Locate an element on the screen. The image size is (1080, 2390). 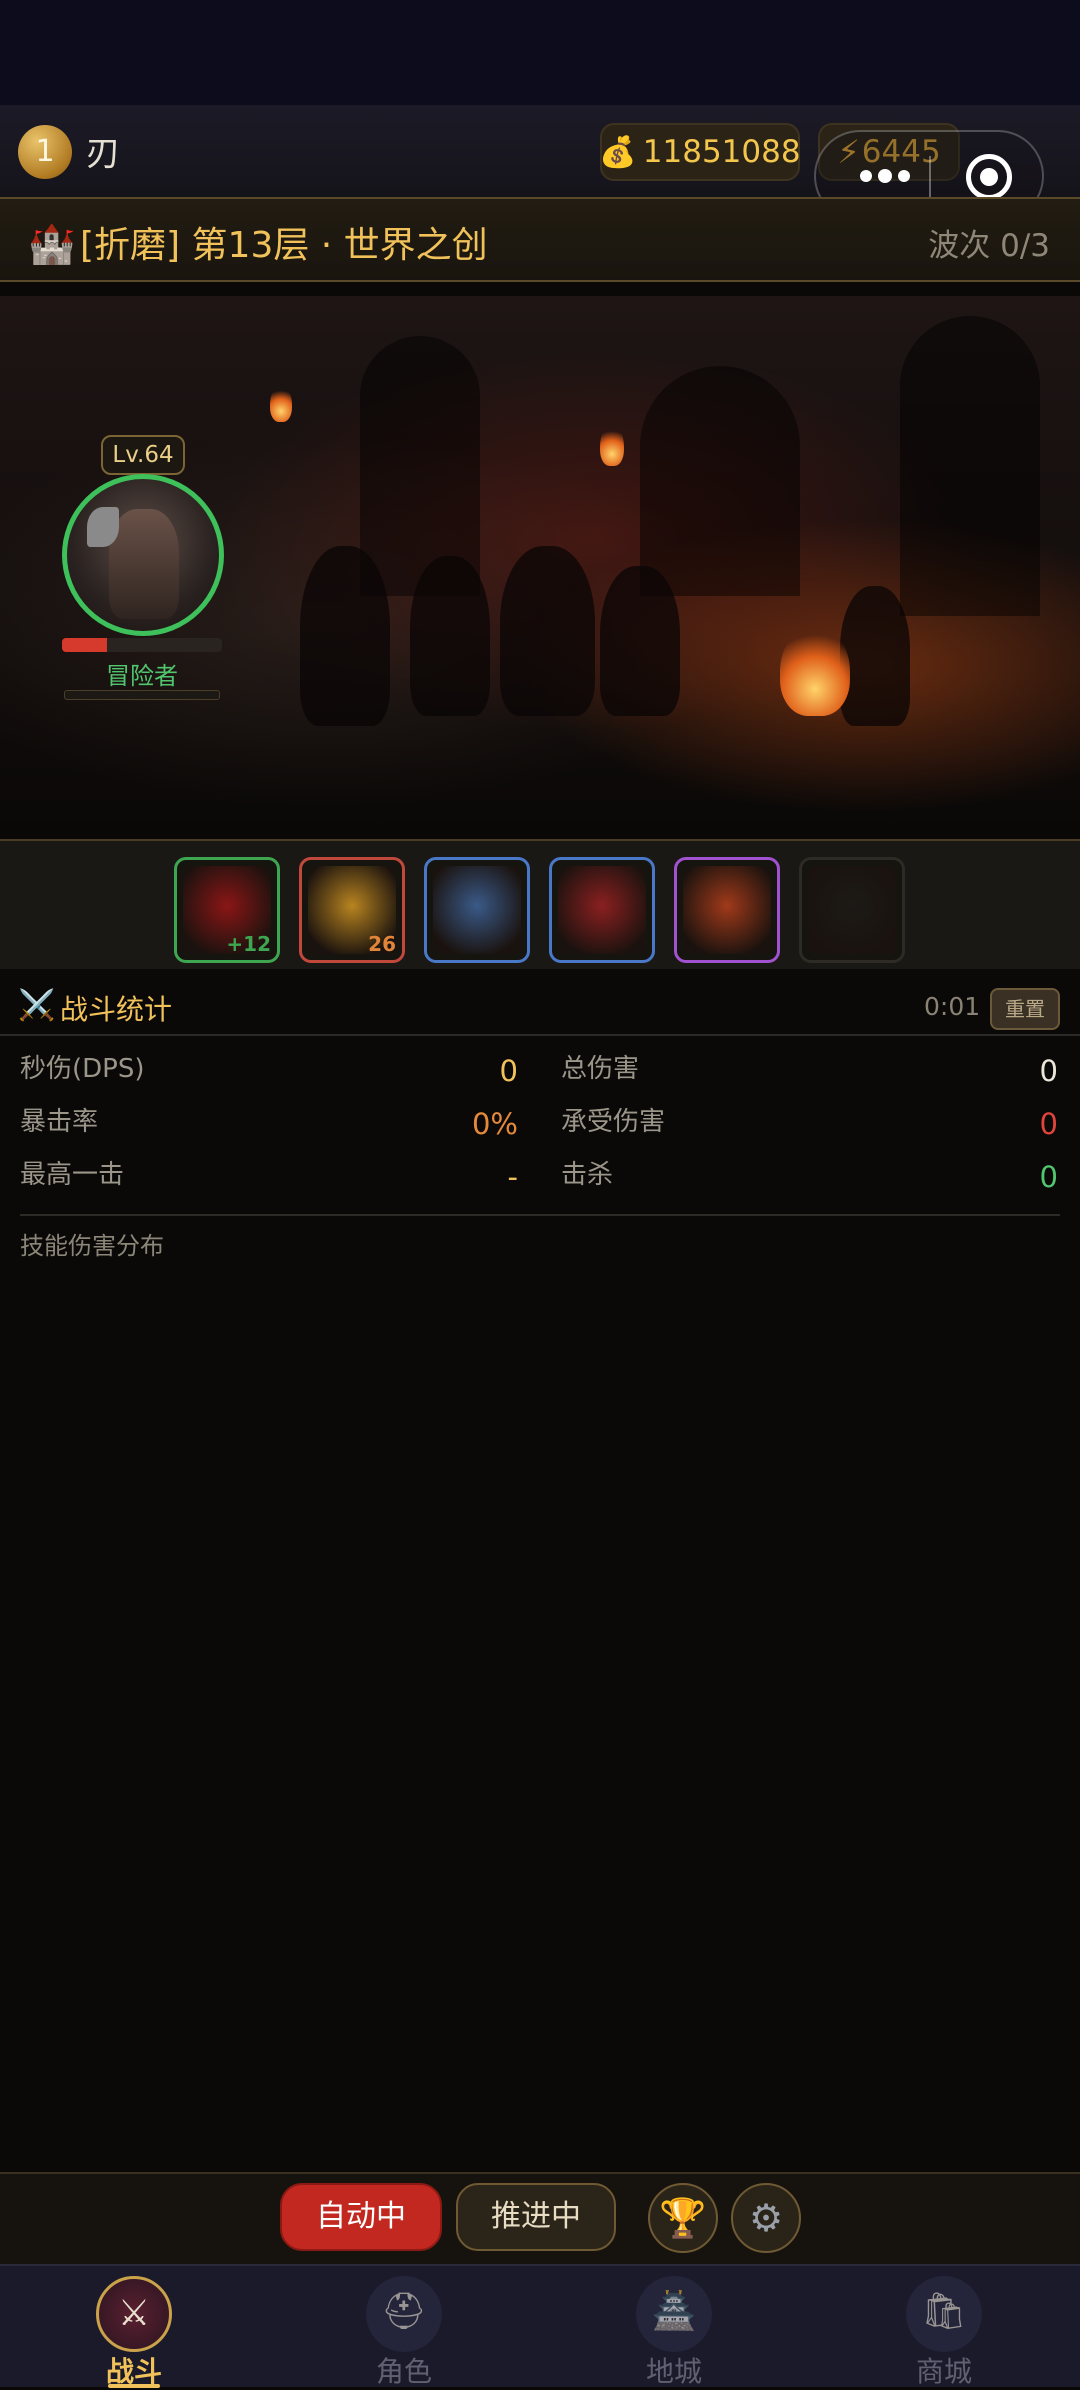
castle-gate-icon: 🏯 is located at coordinates (674, 2314).